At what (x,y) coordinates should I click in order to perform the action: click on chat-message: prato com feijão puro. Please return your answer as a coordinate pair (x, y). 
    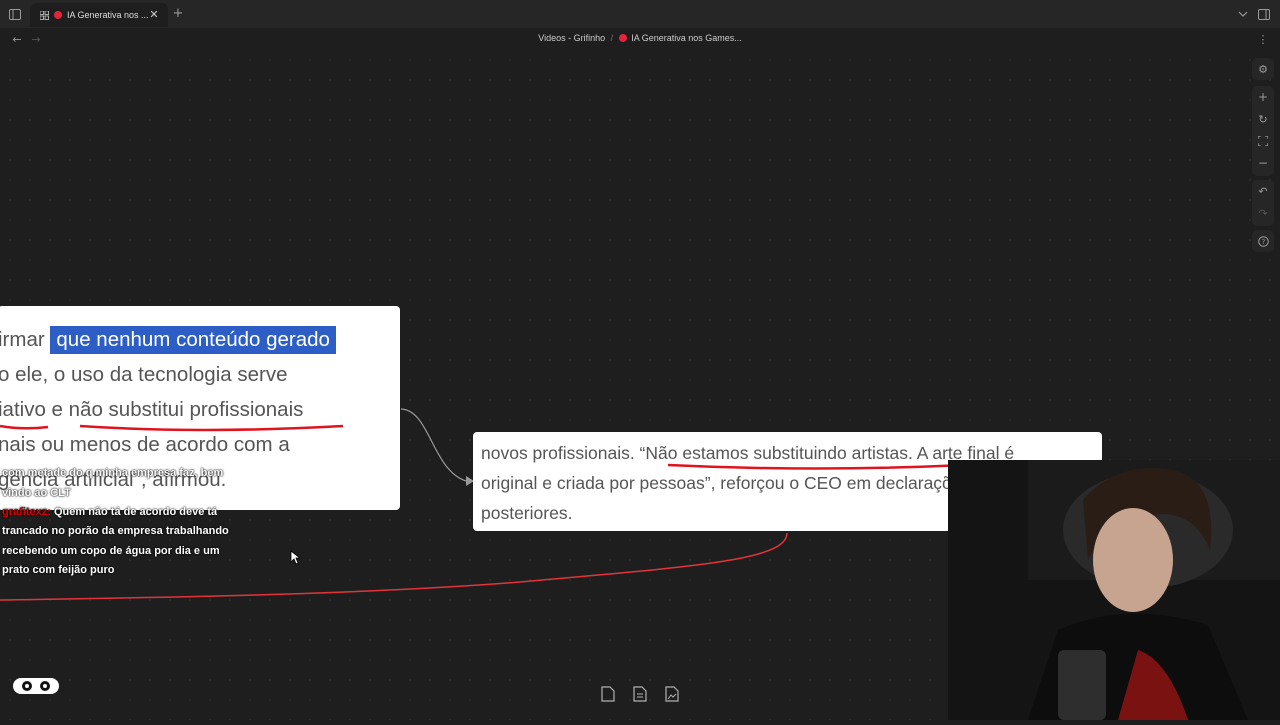
    Looking at the image, I should click on (58, 570).